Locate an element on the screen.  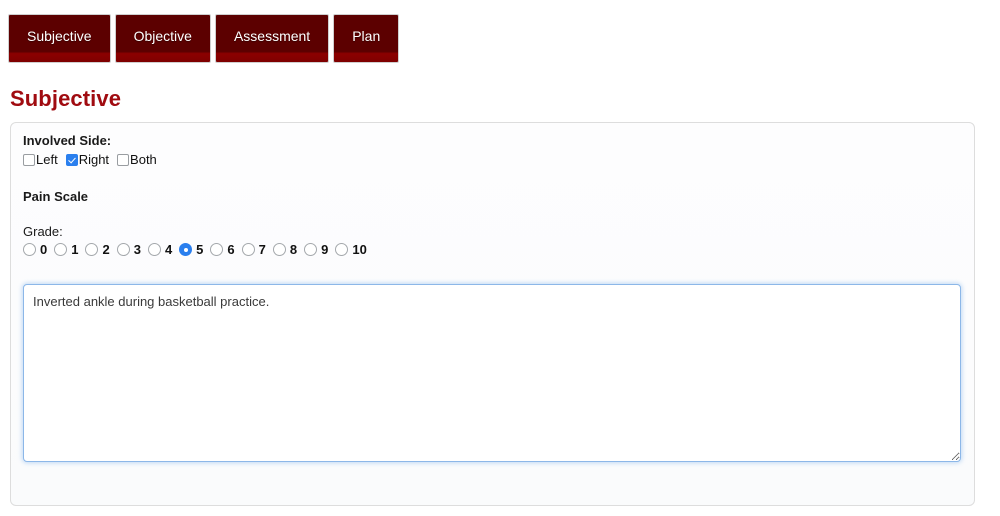
radio-9-label: 9 is located at coordinates (325, 249).